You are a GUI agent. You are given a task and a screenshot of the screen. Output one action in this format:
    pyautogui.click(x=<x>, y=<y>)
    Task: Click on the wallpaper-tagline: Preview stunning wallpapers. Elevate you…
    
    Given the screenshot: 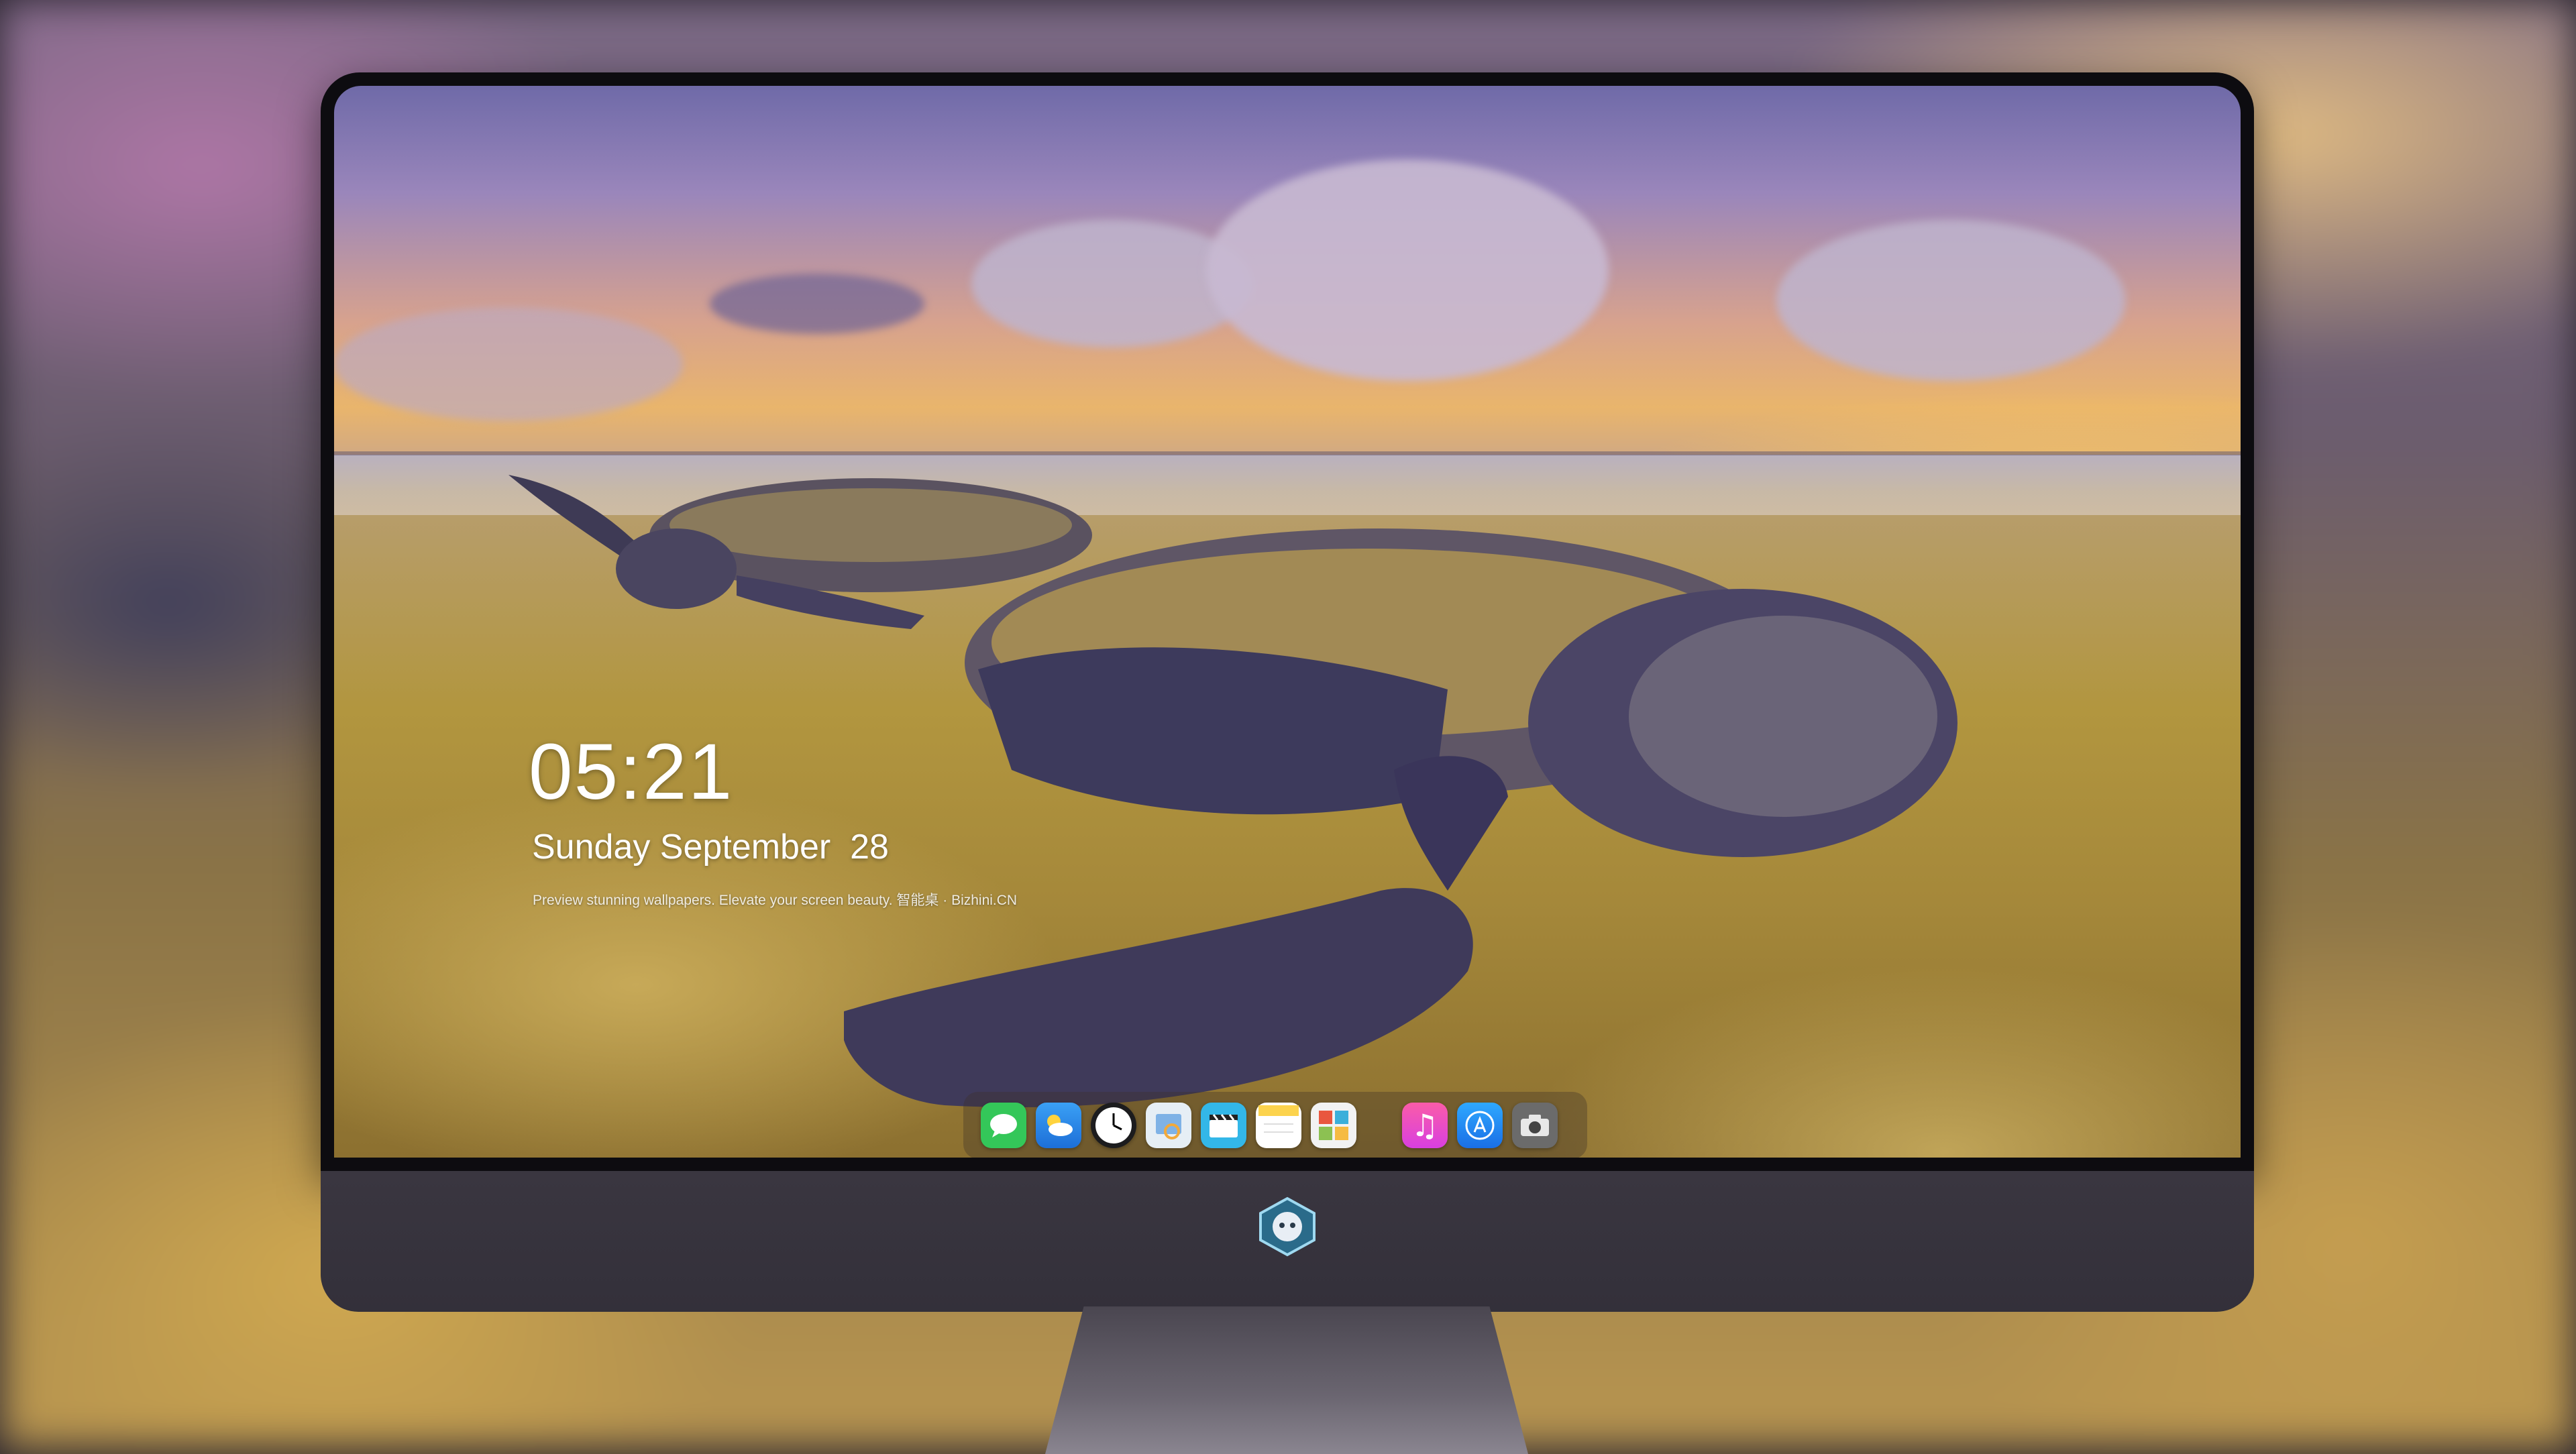 What is the action you would take?
    pyautogui.click(x=775, y=900)
    